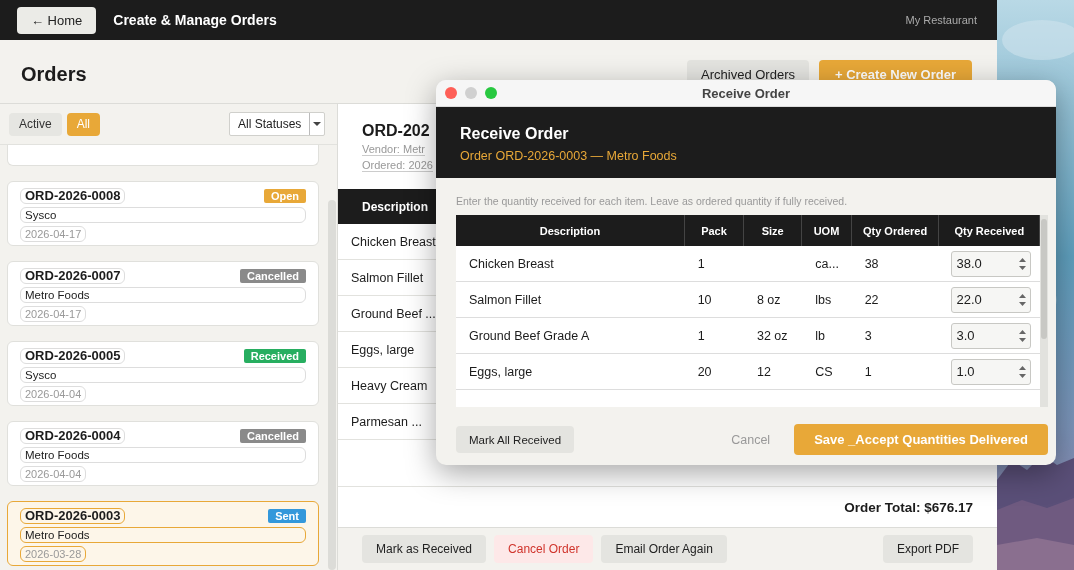 Image resolution: width=1074 pixels, height=570 pixels. I want to click on table-cell: 12, so click(763, 371).